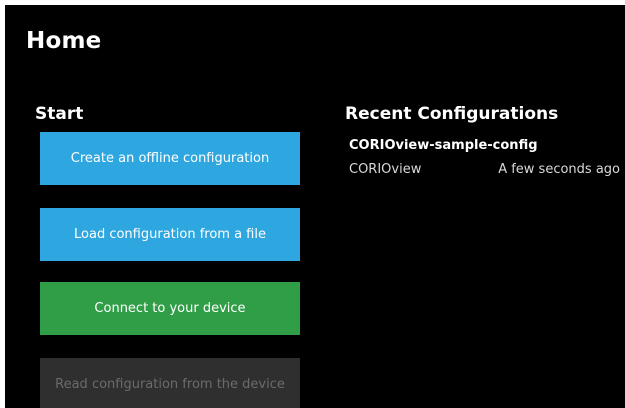 The height and width of the screenshot is (408, 625). I want to click on start-heading: Start, so click(59, 114).